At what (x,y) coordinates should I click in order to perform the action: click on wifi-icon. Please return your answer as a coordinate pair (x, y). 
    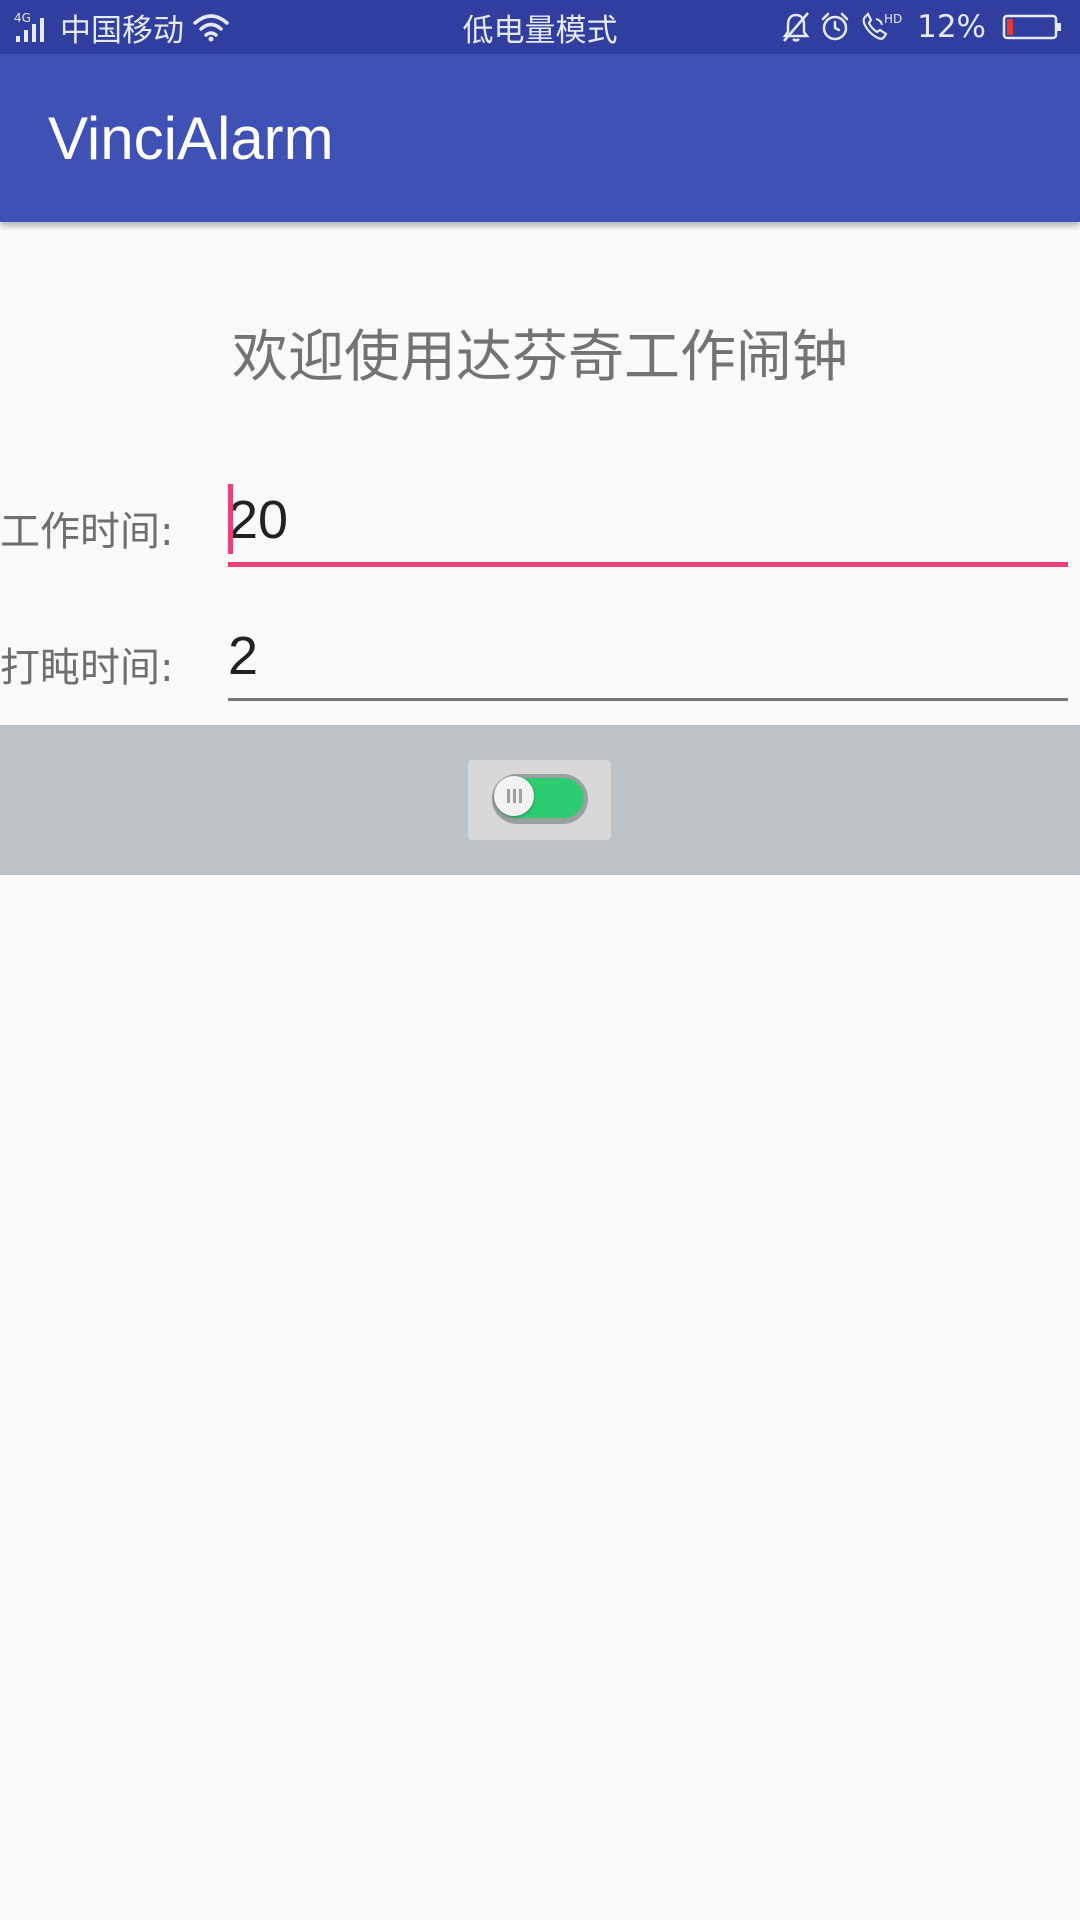
    Looking at the image, I should click on (211, 27).